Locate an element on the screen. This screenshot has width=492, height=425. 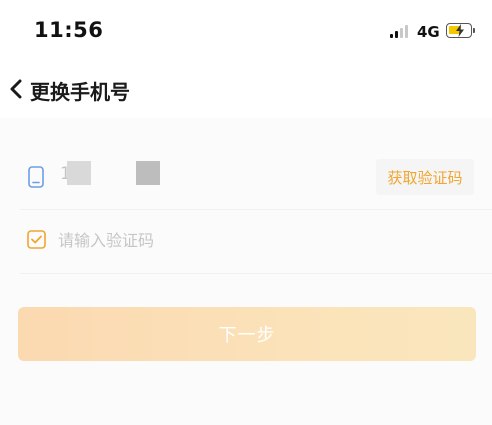
page-title: 更换手机号 is located at coordinates (80, 92).